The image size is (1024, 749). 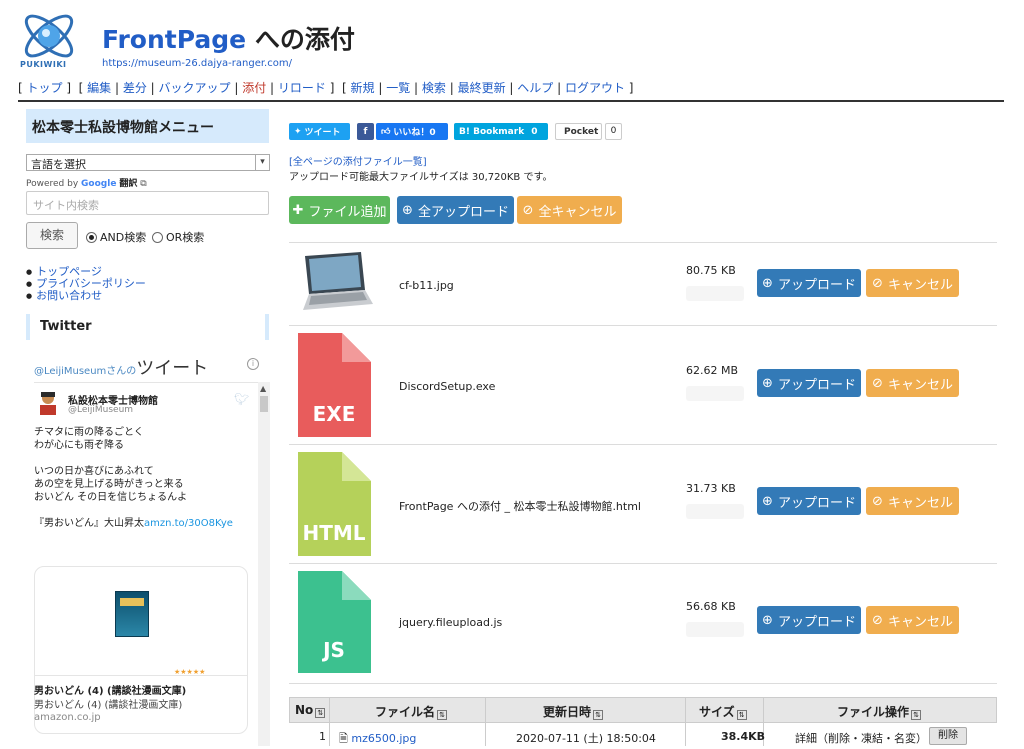 I want to click on twitter-heading: Twitter, so click(x=147, y=327).